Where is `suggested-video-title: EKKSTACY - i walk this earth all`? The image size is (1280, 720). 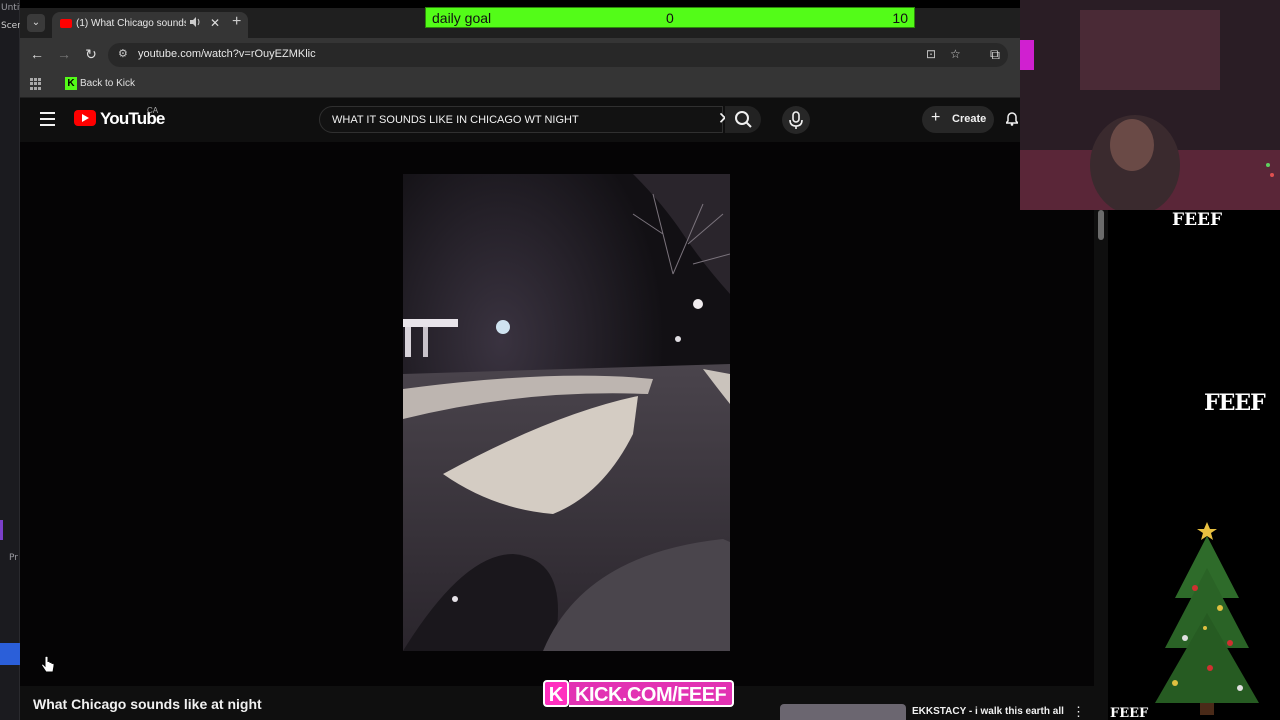 suggested-video-title: EKKSTACY - i walk this earth all is located at coordinates (988, 711).